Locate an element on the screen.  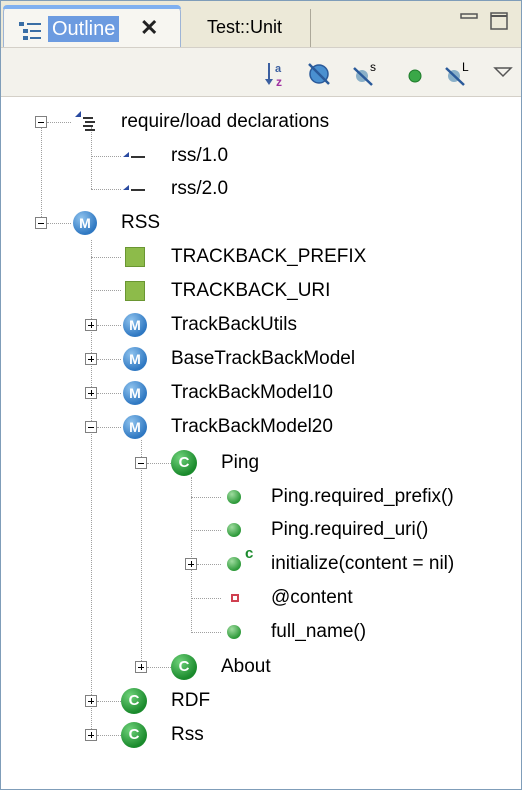
tree-label: TrackBackUtils is located at coordinates (234, 324).